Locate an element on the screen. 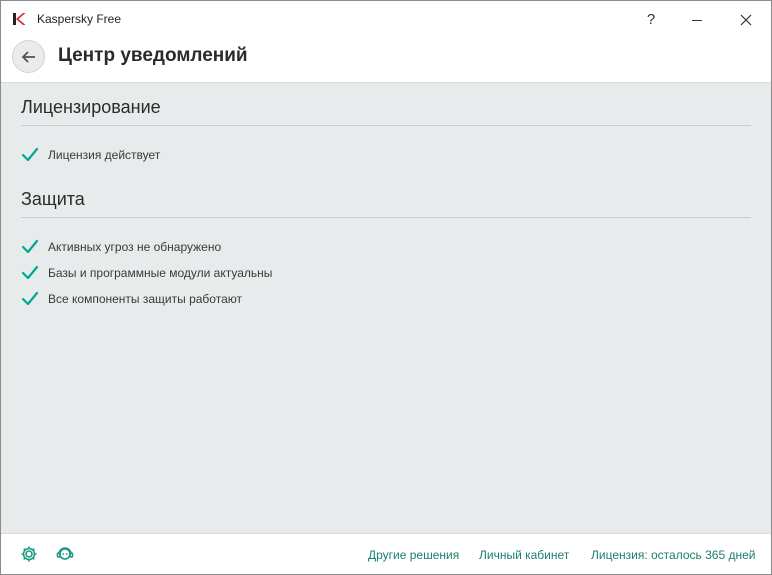  help-button: ? is located at coordinates (651, 19).